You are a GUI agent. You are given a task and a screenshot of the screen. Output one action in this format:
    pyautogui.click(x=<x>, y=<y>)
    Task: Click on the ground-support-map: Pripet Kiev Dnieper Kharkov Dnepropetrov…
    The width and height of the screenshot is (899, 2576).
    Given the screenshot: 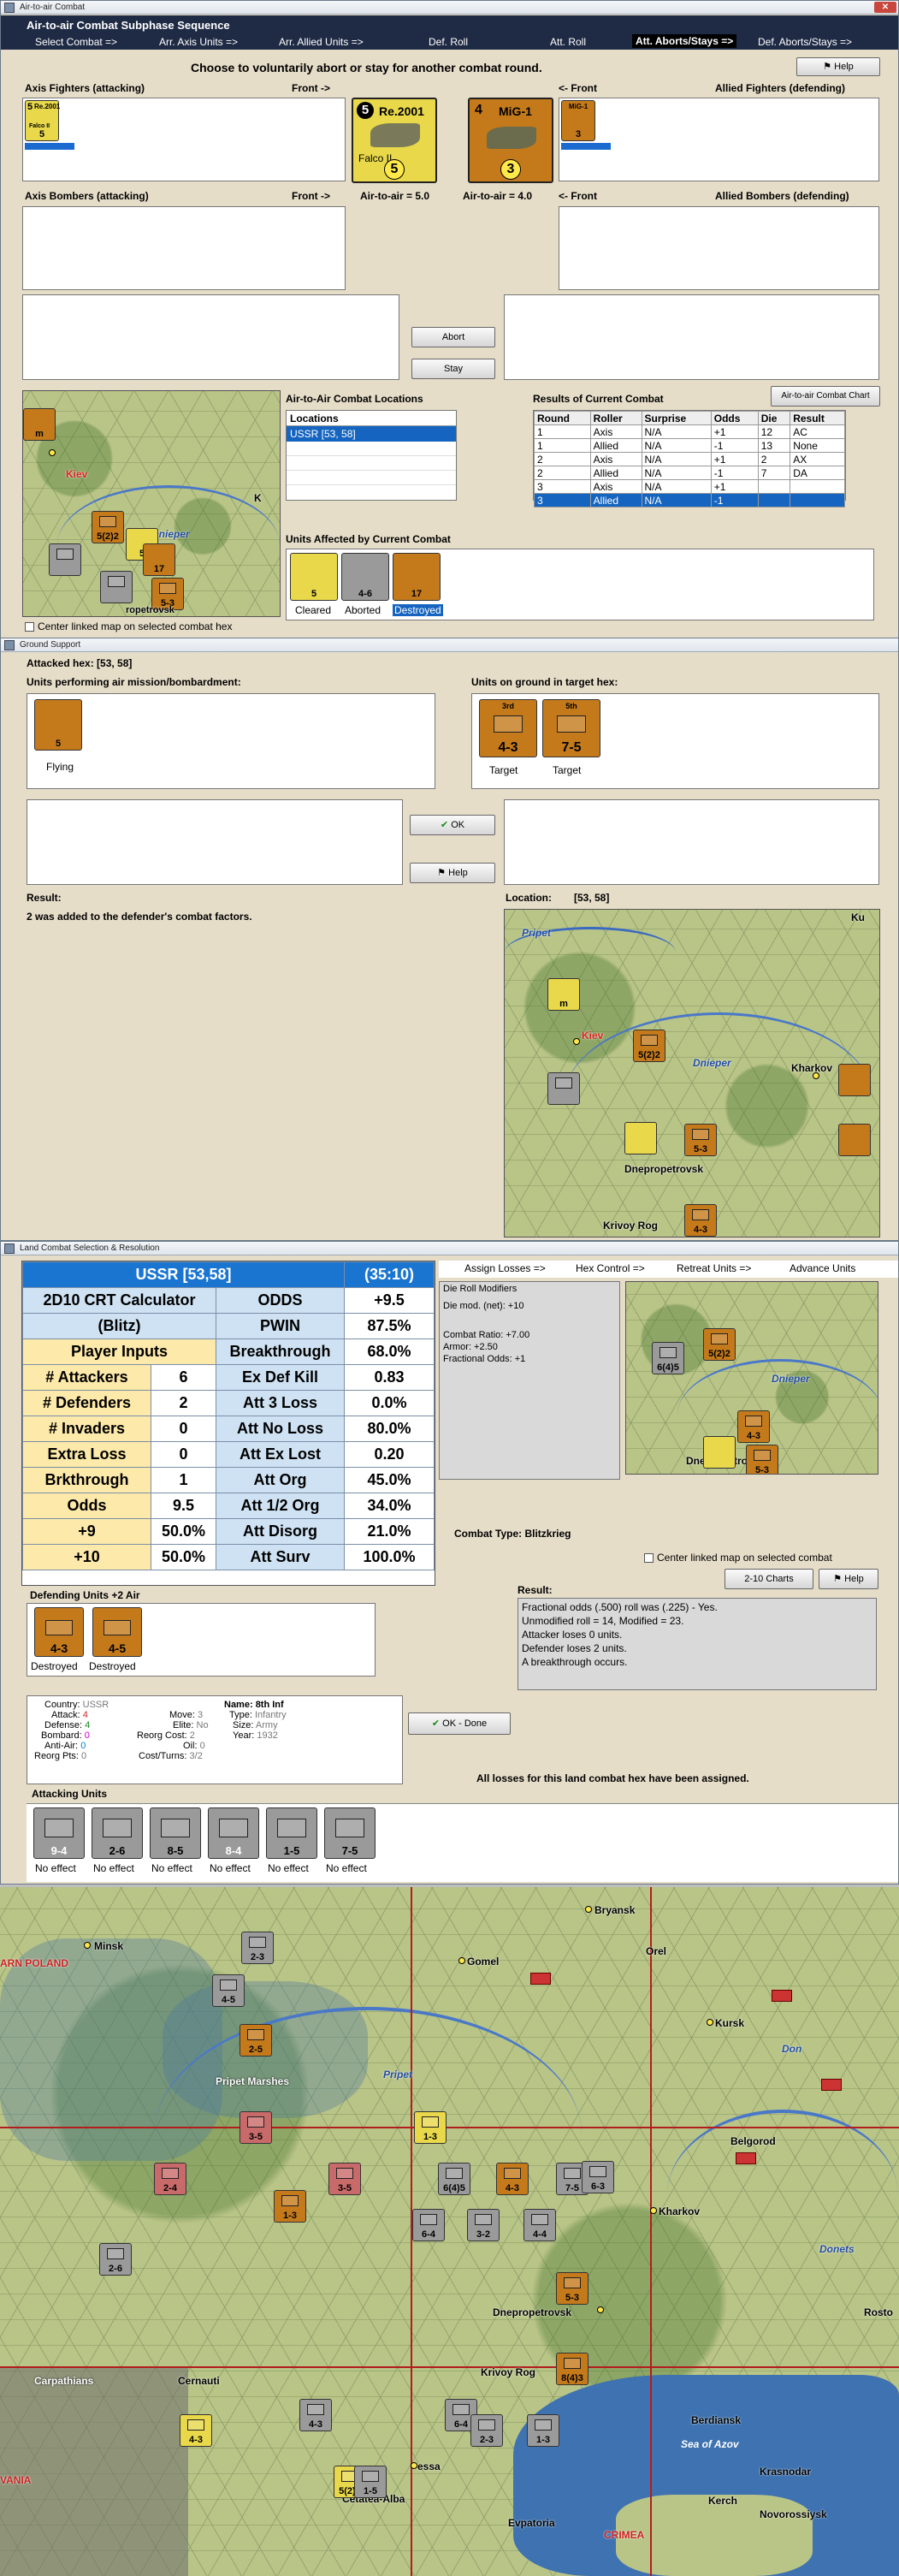 What is the action you would take?
    pyautogui.click(x=692, y=1073)
    